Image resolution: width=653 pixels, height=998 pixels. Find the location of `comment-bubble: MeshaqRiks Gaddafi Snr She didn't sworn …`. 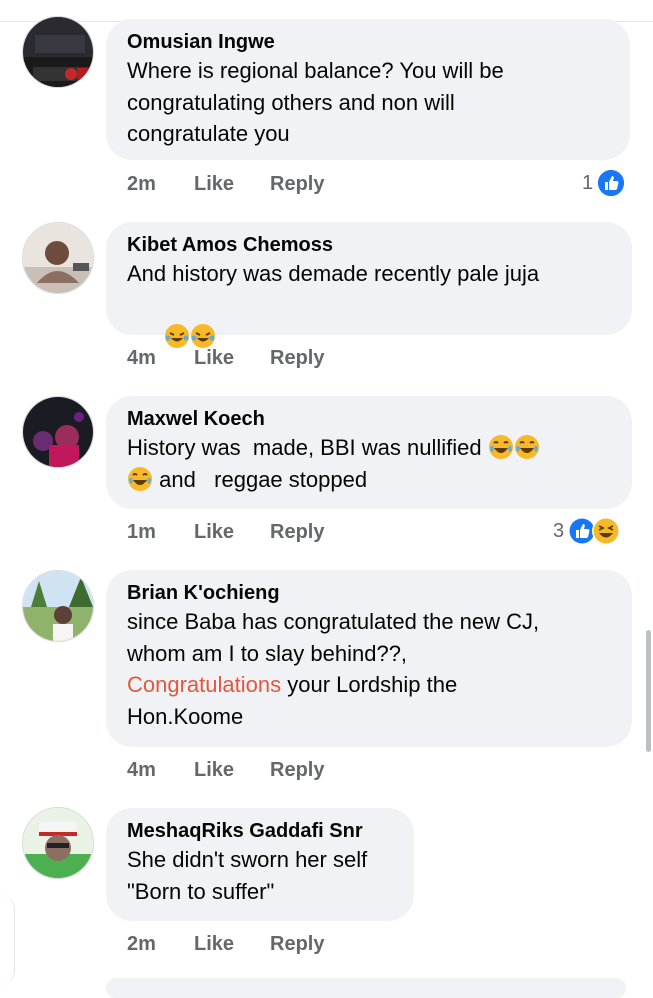

comment-bubble: MeshaqRiks Gaddafi Snr She didn't sworn … is located at coordinates (260, 864).